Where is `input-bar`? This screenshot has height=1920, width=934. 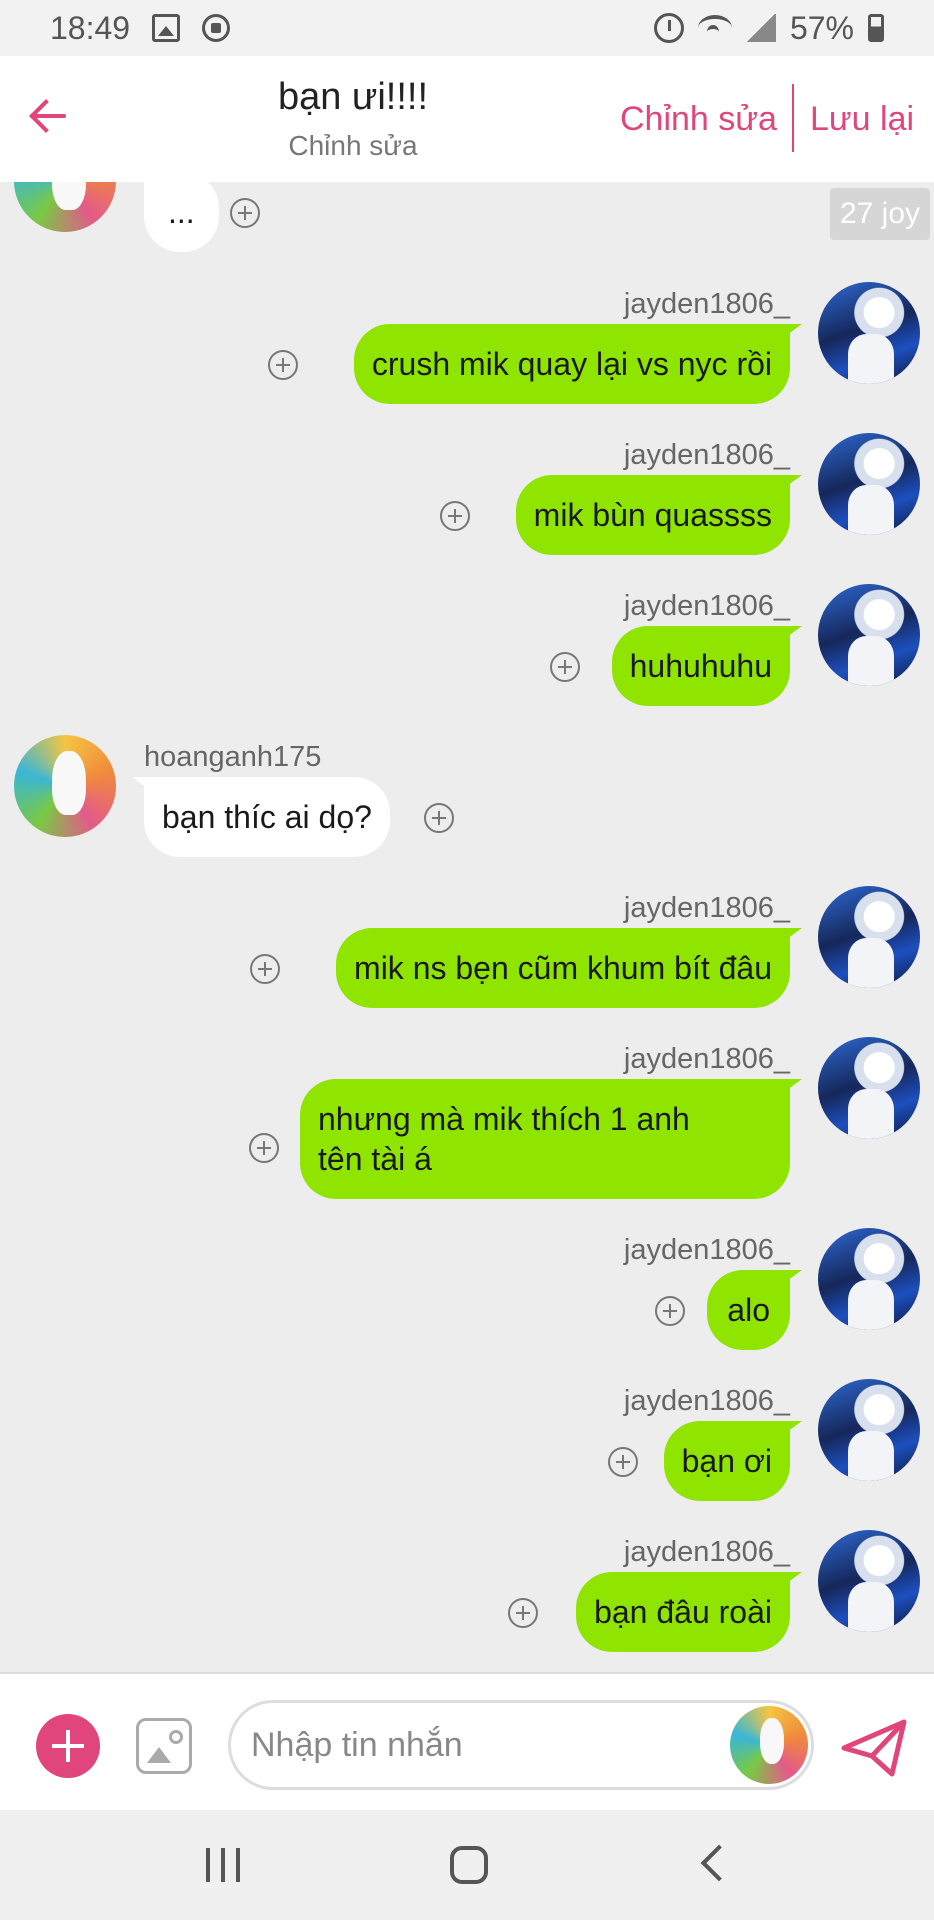 input-bar is located at coordinates (467, 1741).